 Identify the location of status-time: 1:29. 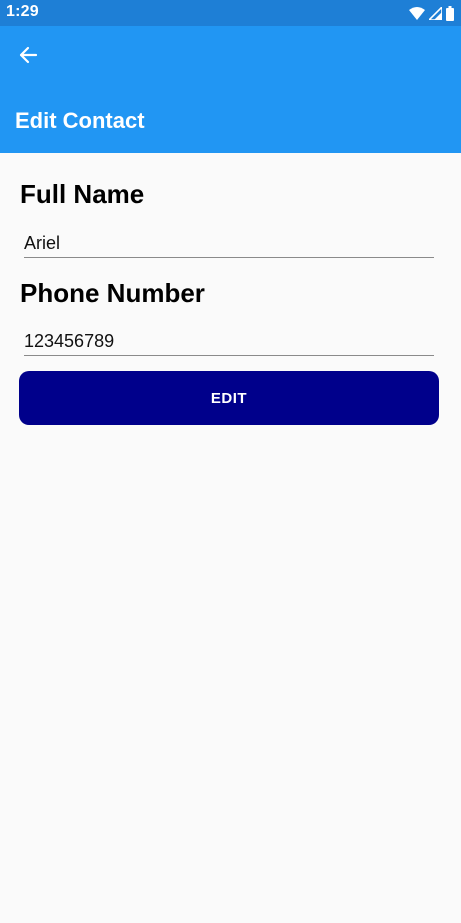
(22, 11).